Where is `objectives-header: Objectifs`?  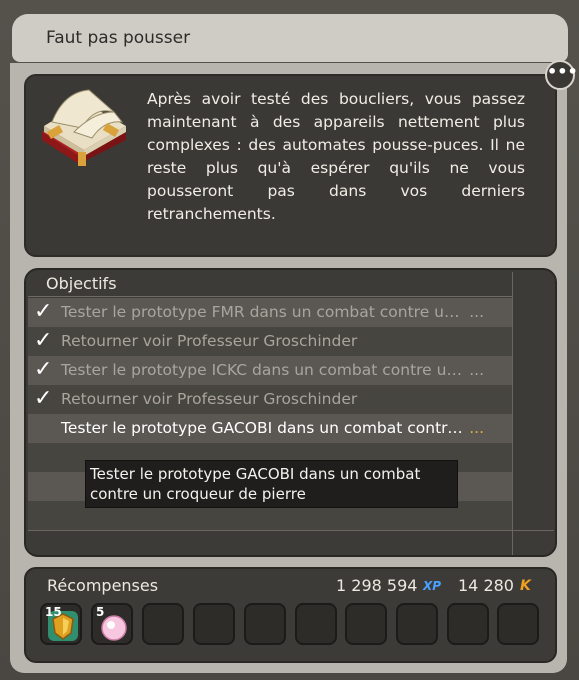 objectives-header: Objectifs is located at coordinates (81, 283).